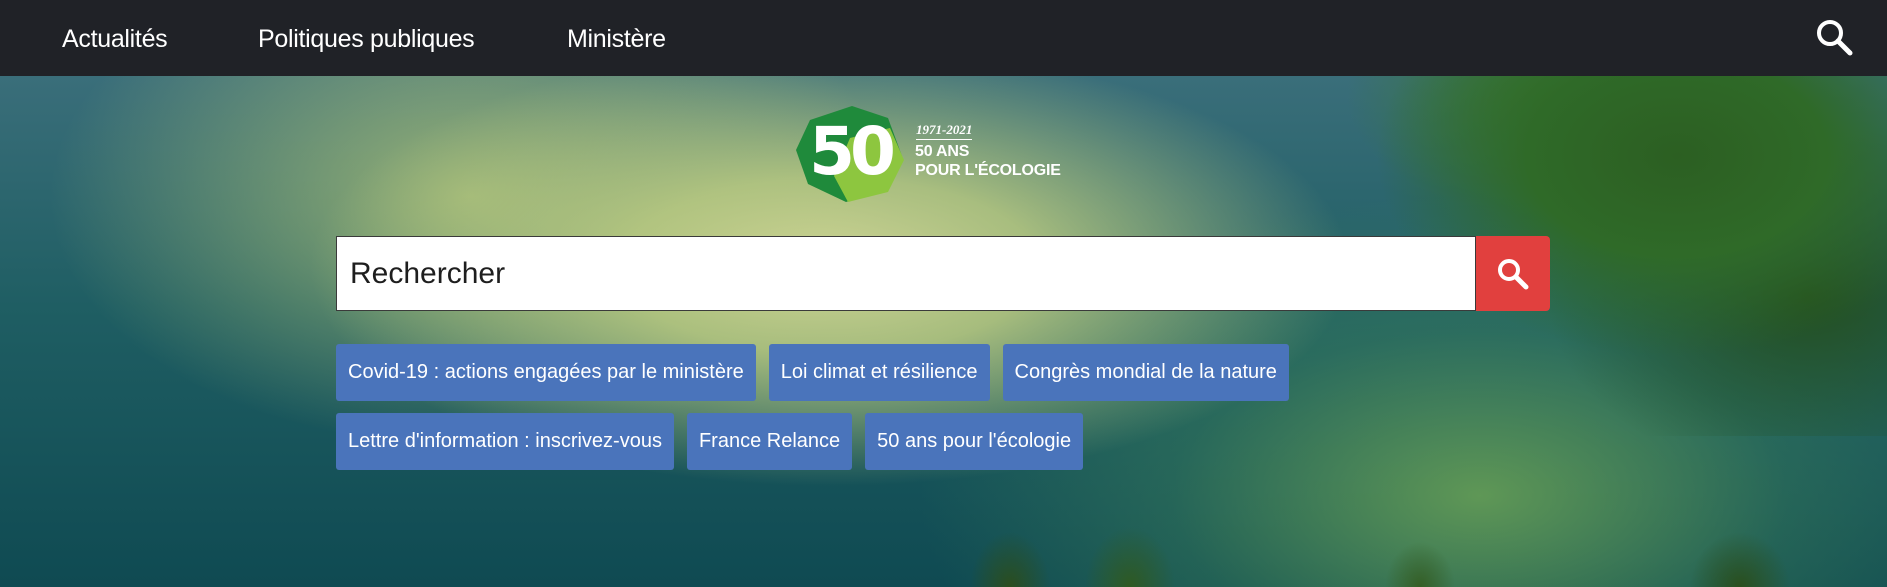  Describe the element at coordinates (974, 441) in the screenshot. I see `quick-link-50-ans: 50 ans pour l'écologie` at that location.